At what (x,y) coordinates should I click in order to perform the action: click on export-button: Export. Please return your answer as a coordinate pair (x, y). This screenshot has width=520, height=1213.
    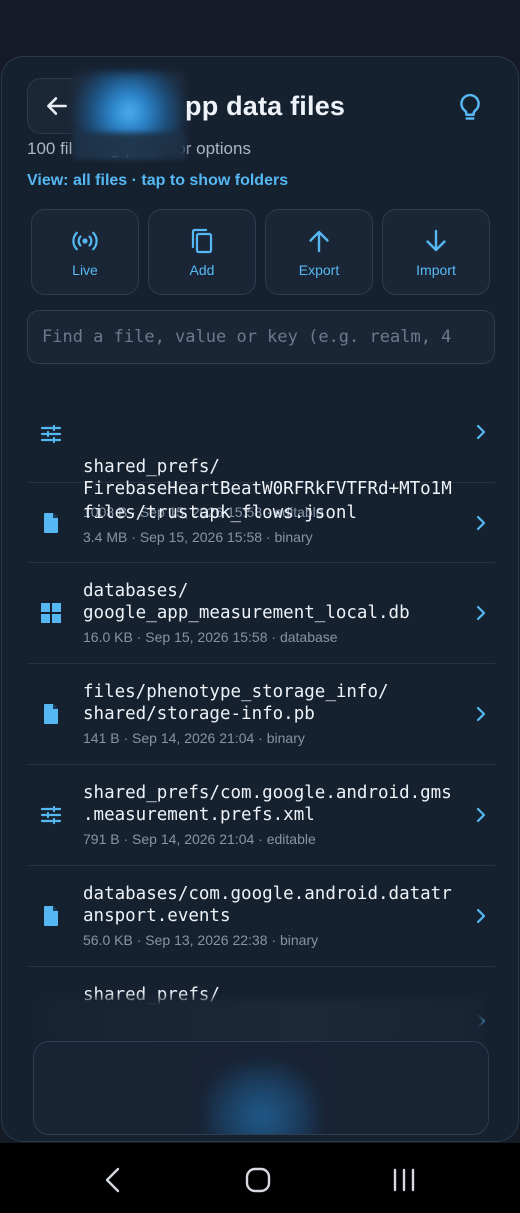
    Looking at the image, I should click on (319, 252).